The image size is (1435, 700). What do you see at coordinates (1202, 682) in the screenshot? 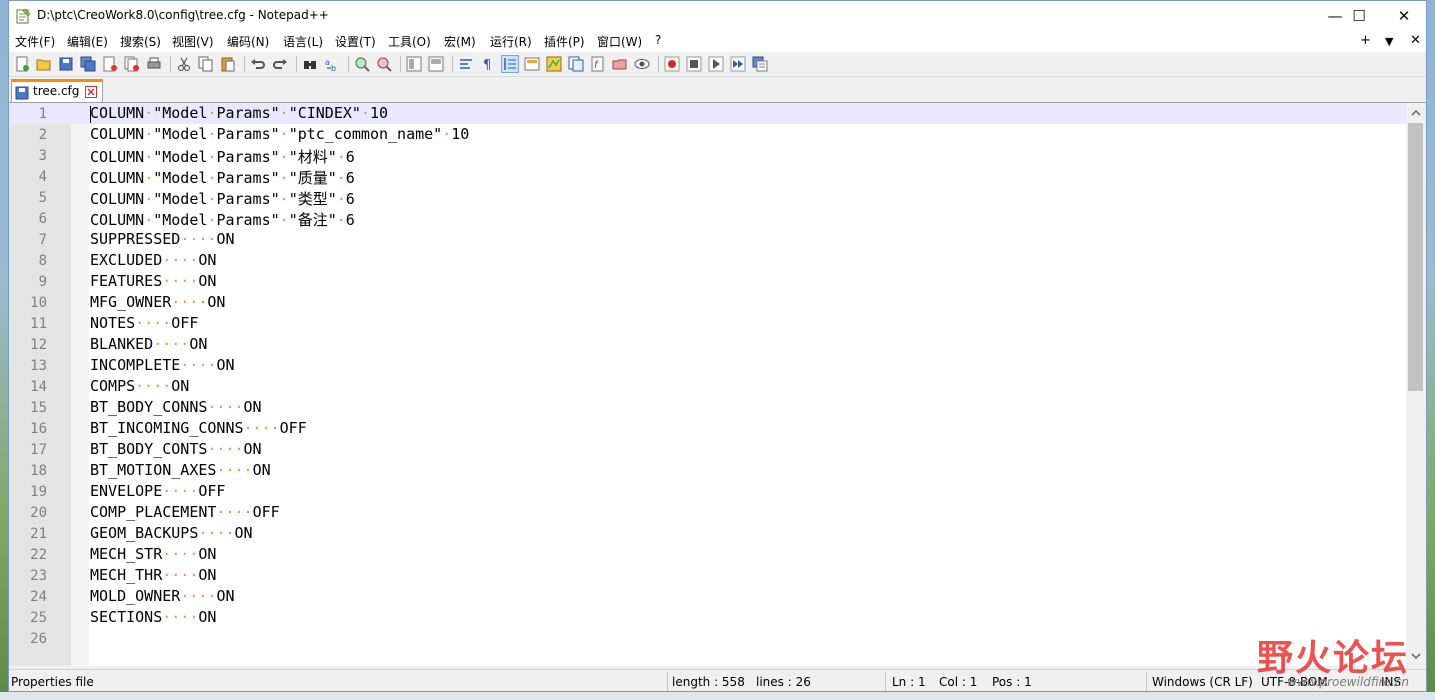
I see `status-eol: Windows (CR LF)` at bounding box center [1202, 682].